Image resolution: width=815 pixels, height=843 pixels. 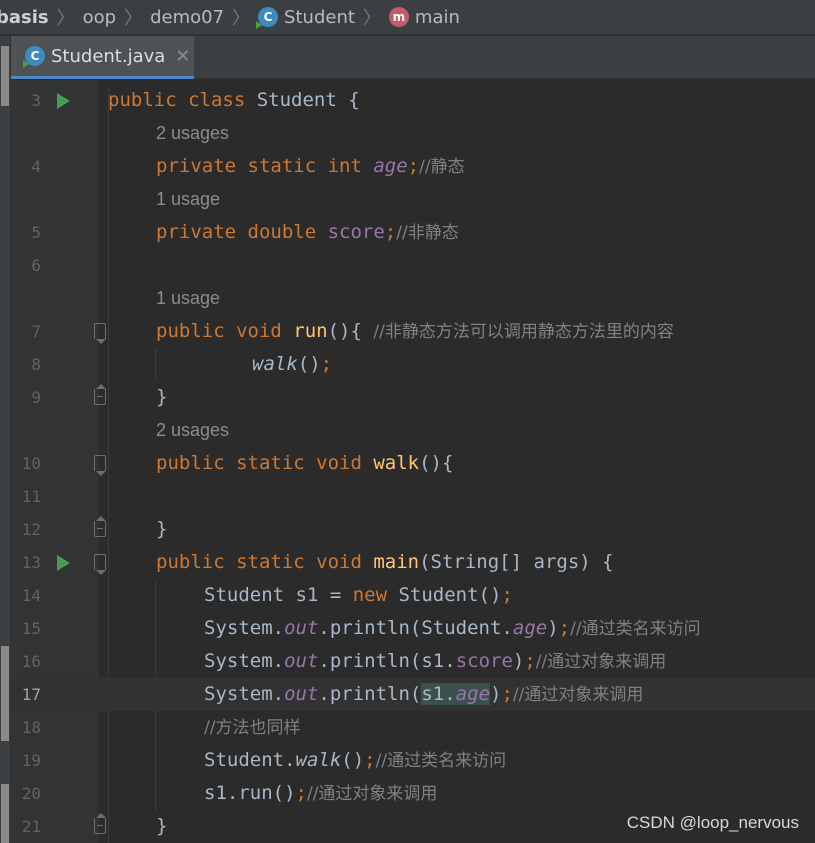 I want to click on code-line: 8 walk();, so click(x=413, y=364).